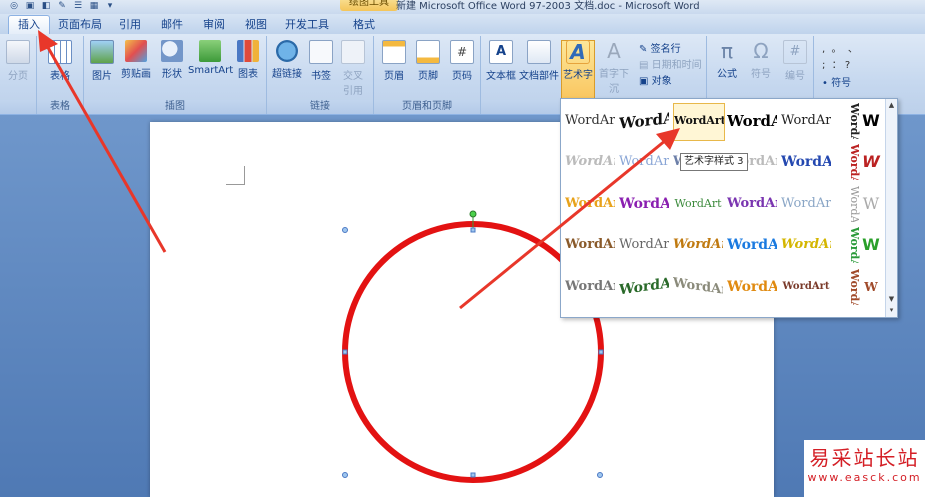 This screenshot has height=497, width=925. Describe the element at coordinates (590, 204) in the screenshot. I see `wordart-style-13: WordArt` at that location.